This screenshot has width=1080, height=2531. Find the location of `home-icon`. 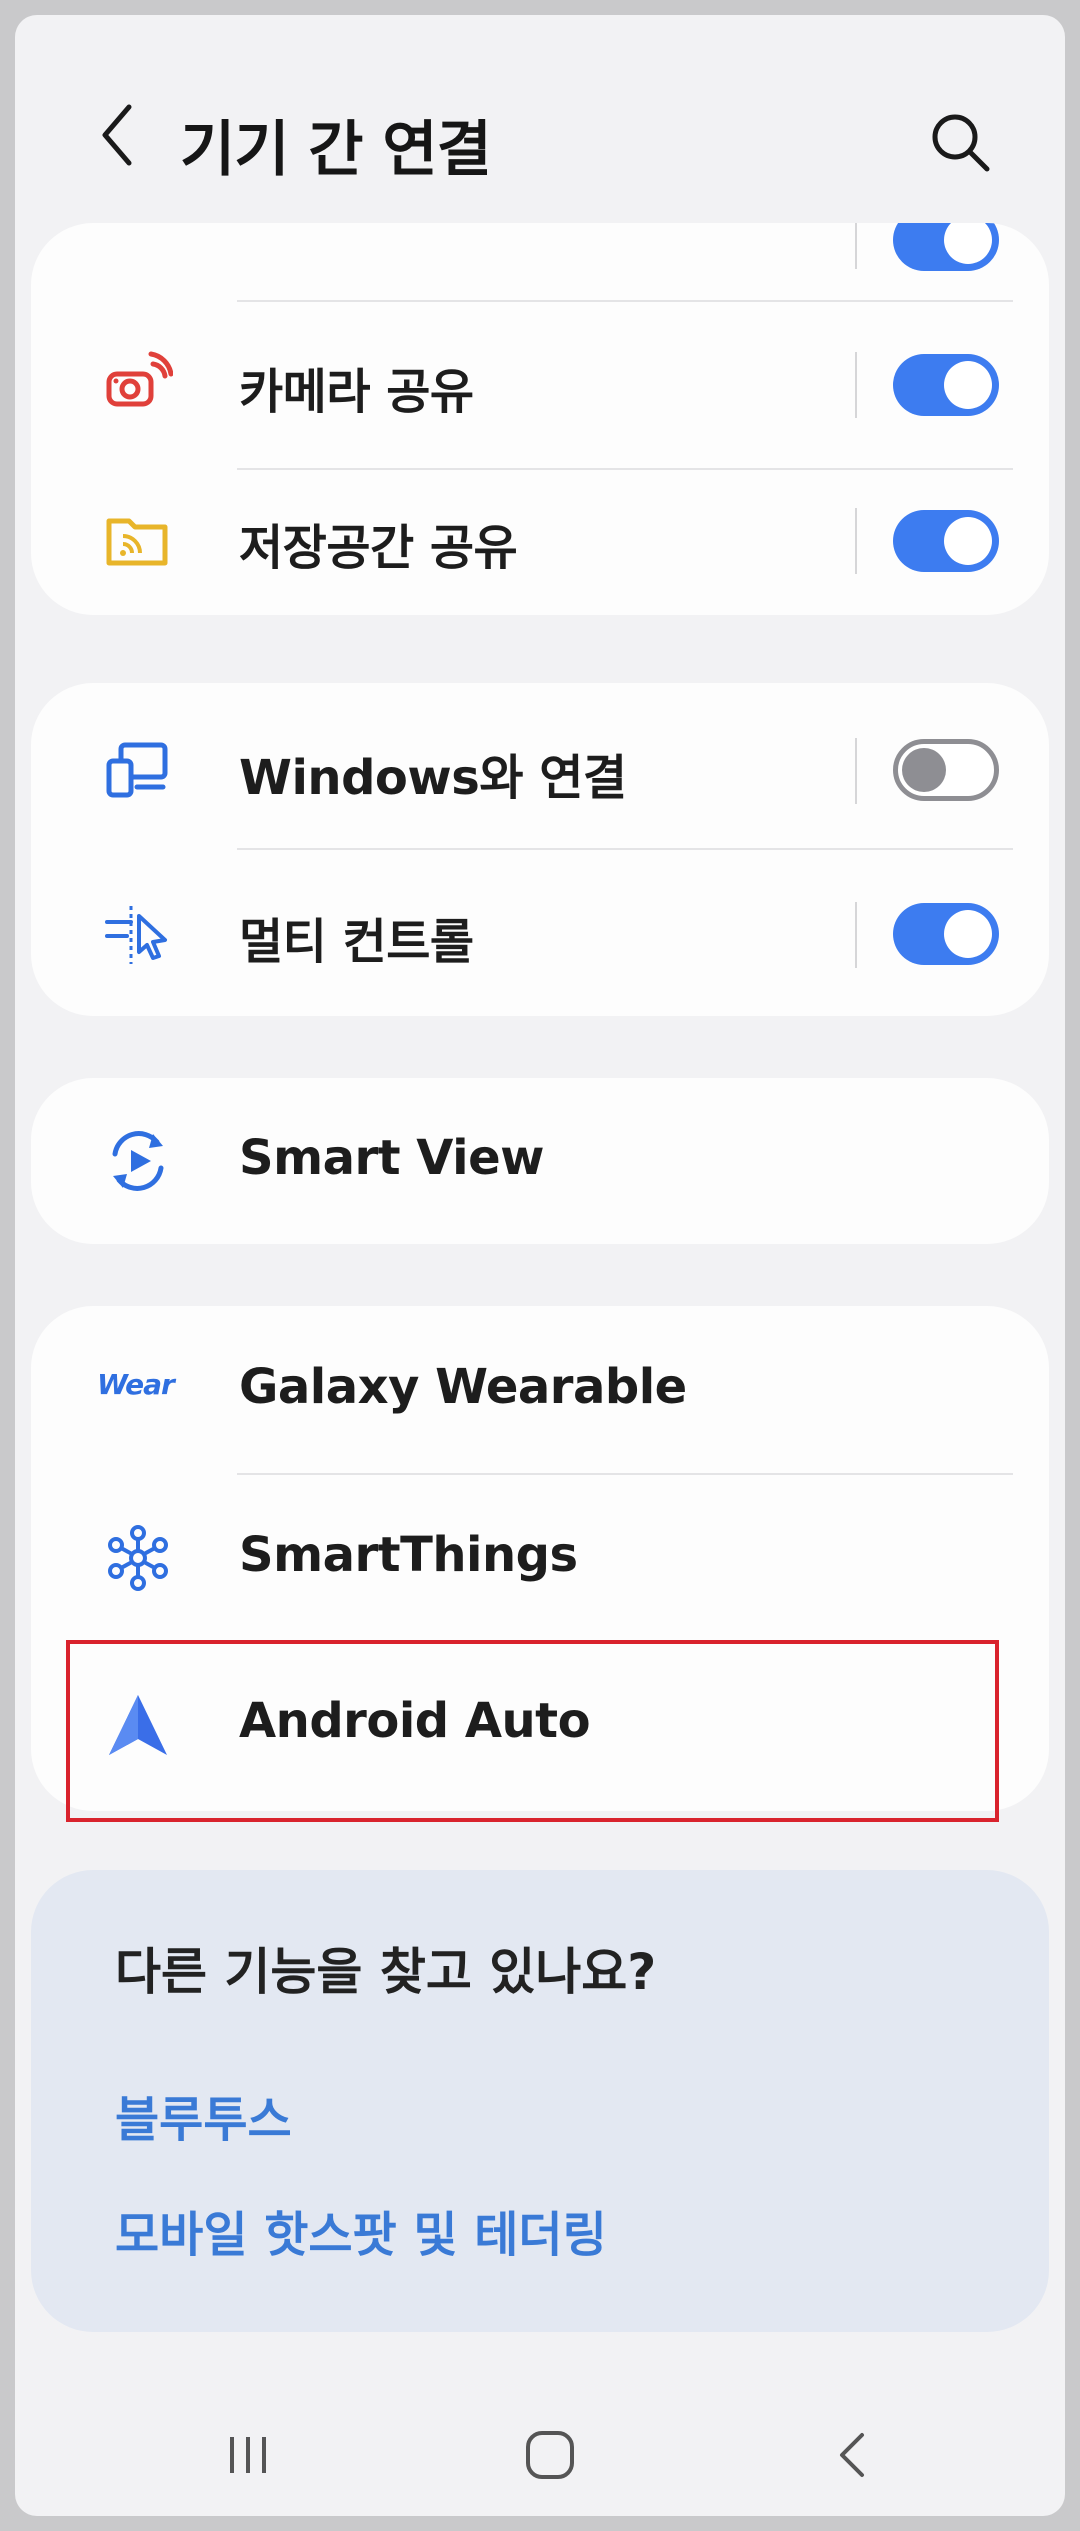

home-icon is located at coordinates (550, 2455).